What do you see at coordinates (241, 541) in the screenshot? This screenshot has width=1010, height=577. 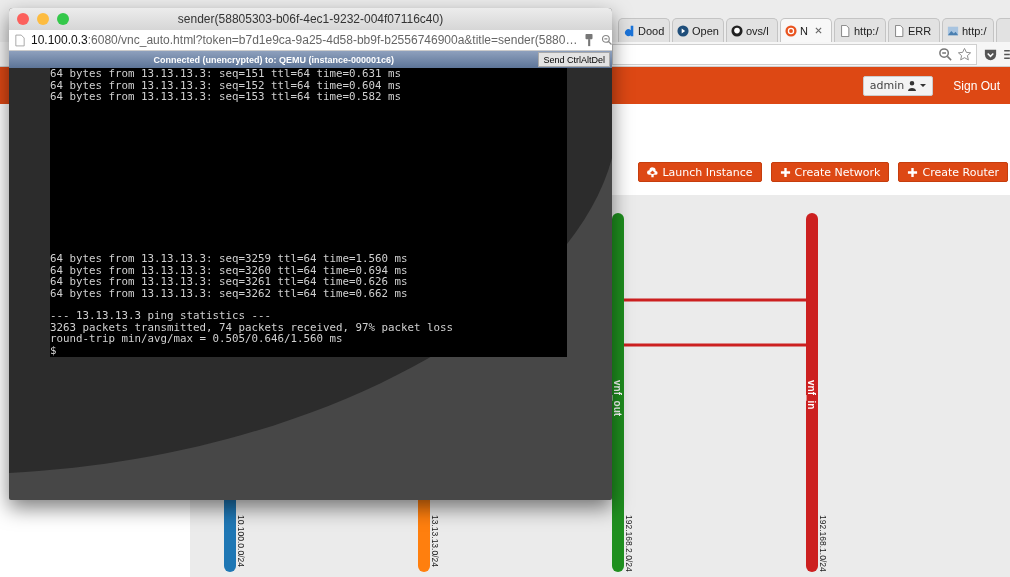 I see `network-cidr: 10.100.0.0/24` at bounding box center [241, 541].